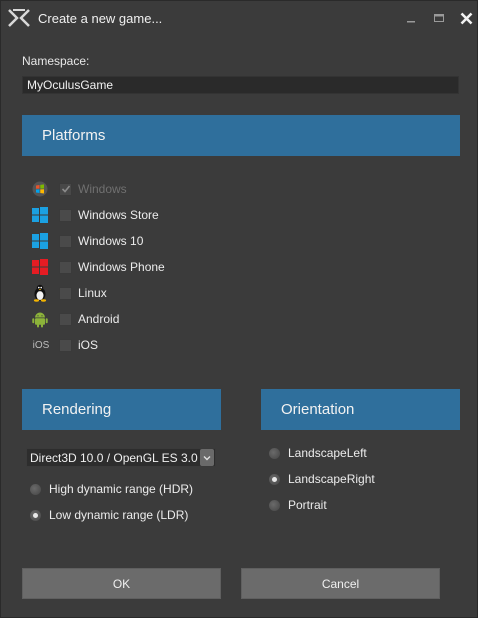 Image resolution: width=478 pixels, height=618 pixels. I want to click on platform-ios-checkbox, so click(65, 345).